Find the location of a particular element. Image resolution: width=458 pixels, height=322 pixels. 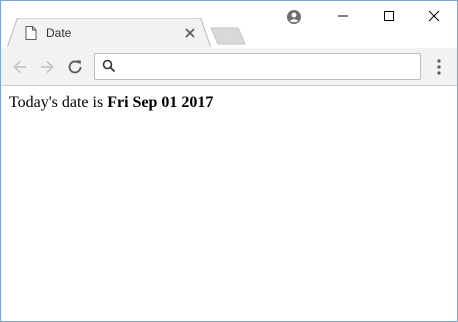

reload-icon is located at coordinates (75, 67).